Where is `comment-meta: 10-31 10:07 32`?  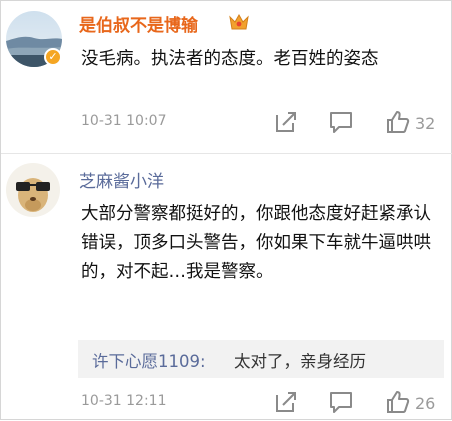
comment-meta: 10-31 10:07 32 is located at coordinates (226, 124).